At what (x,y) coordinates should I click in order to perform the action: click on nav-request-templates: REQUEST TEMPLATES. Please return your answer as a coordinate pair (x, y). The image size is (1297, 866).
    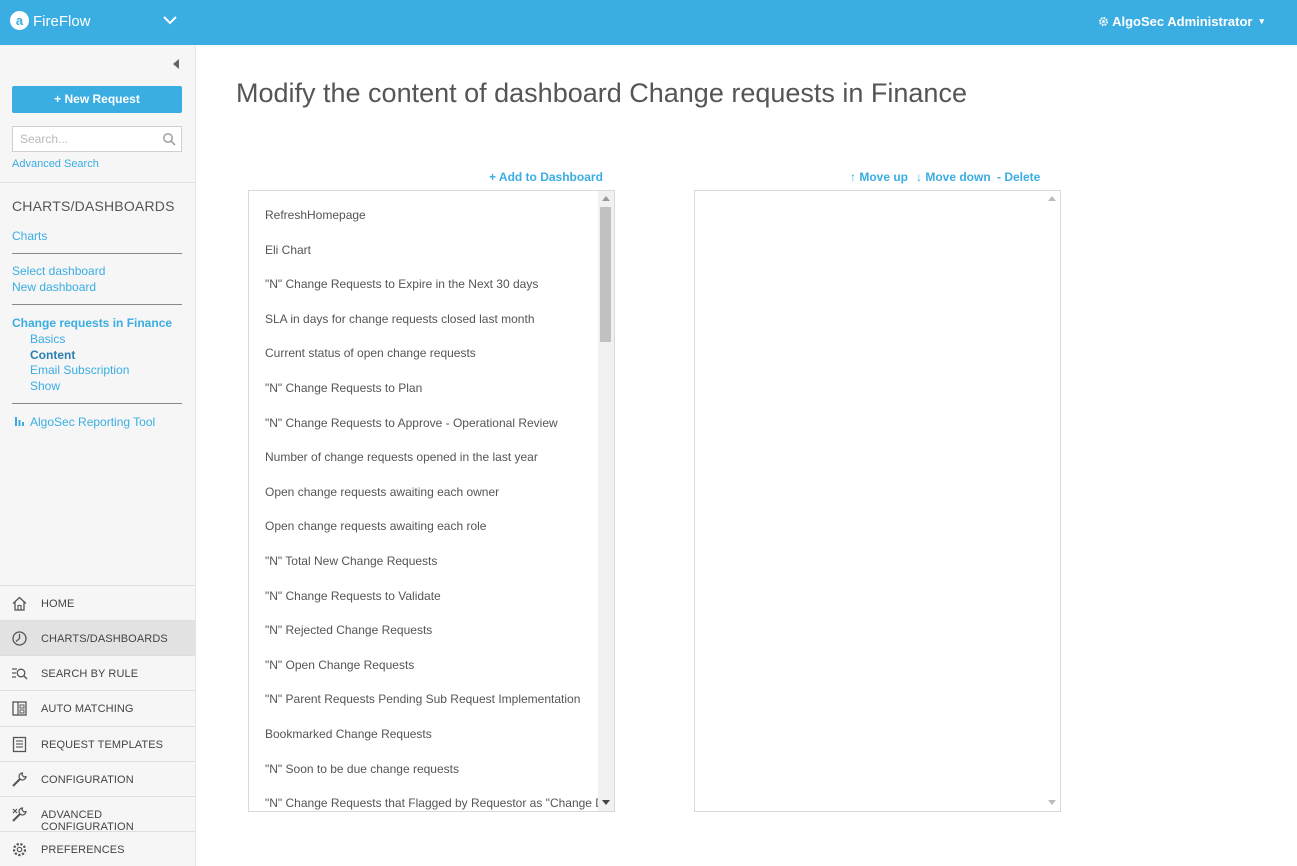
    Looking at the image, I should click on (97, 743).